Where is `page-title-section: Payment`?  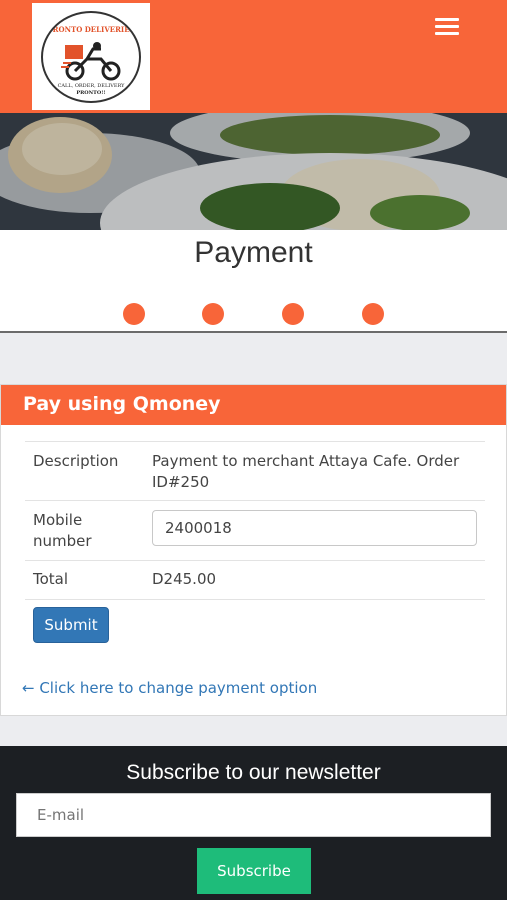 page-title-section: Payment is located at coordinates (253, 281).